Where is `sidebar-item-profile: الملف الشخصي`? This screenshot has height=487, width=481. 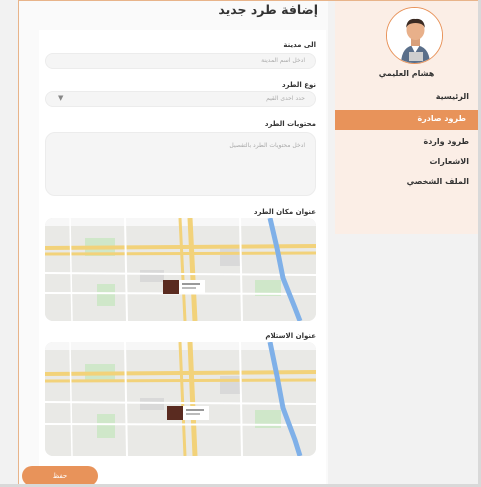
sidebar-item-profile: الملف الشخصي is located at coordinates (438, 181).